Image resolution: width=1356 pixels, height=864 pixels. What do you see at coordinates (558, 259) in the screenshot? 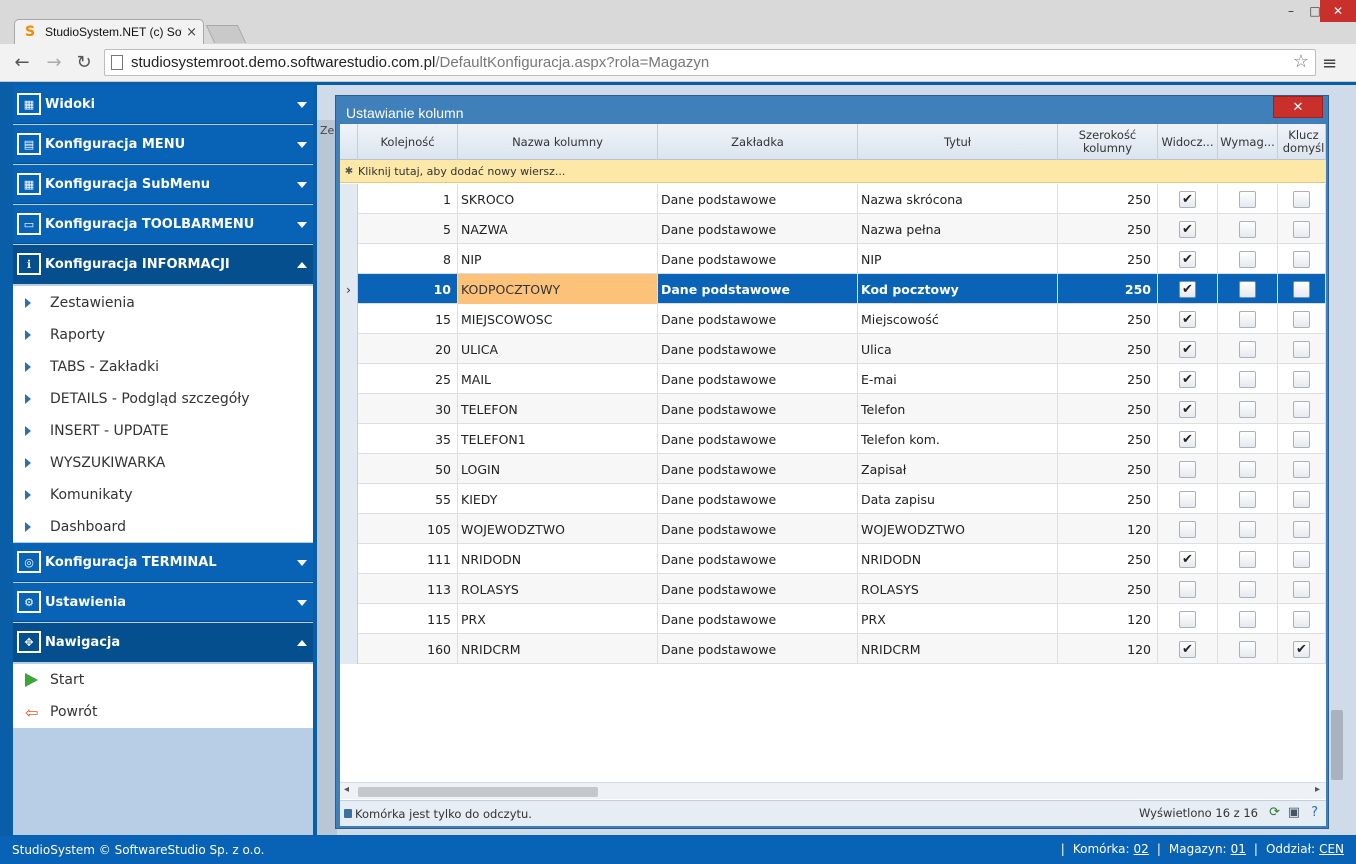
I see `cell-nazwa-kolumny: NIP` at bounding box center [558, 259].